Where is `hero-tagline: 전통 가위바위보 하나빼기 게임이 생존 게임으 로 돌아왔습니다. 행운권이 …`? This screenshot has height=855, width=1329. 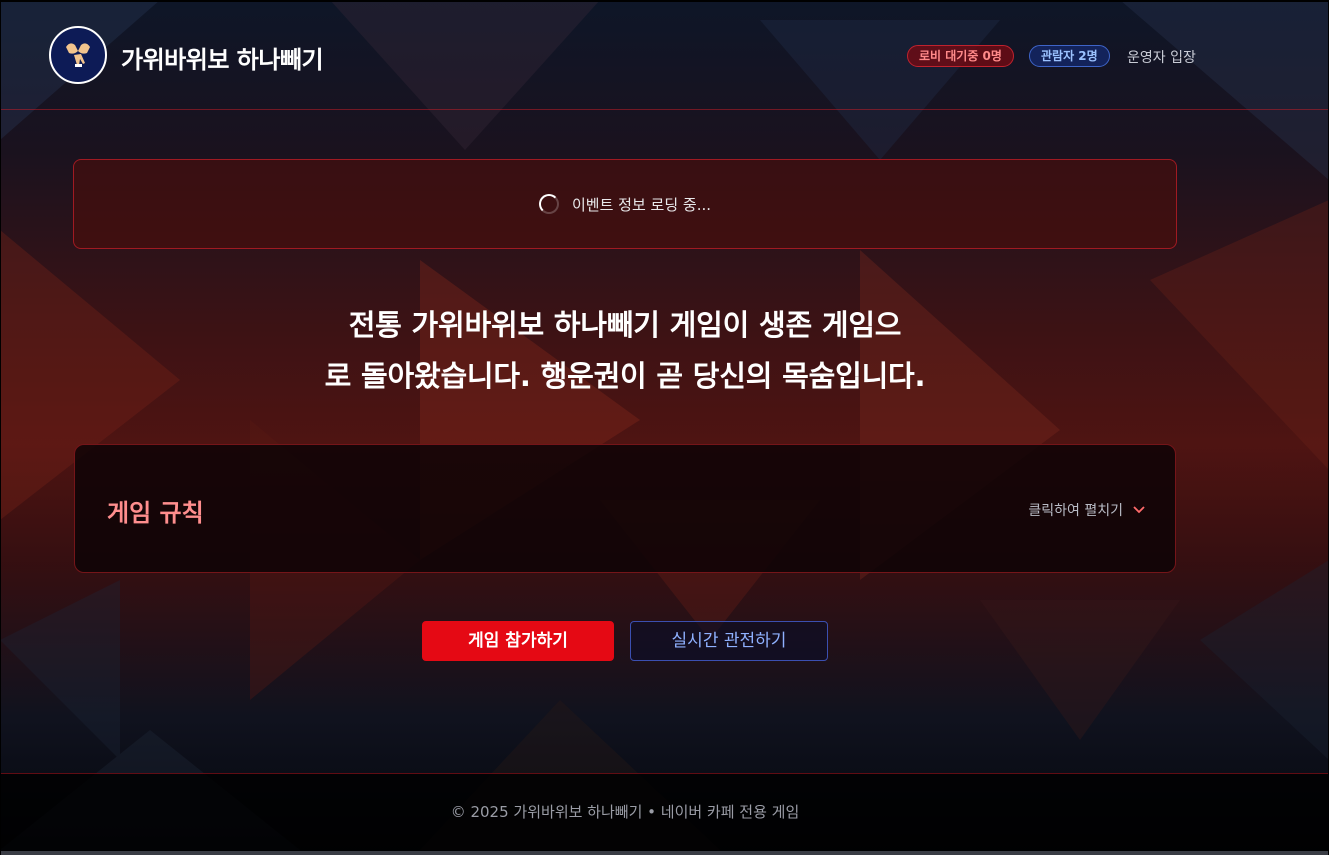
hero-tagline: 전통 가위바위보 하나빼기 게임이 생존 게임으 로 돌아왔습니다. 행운권이 … is located at coordinates (625, 351).